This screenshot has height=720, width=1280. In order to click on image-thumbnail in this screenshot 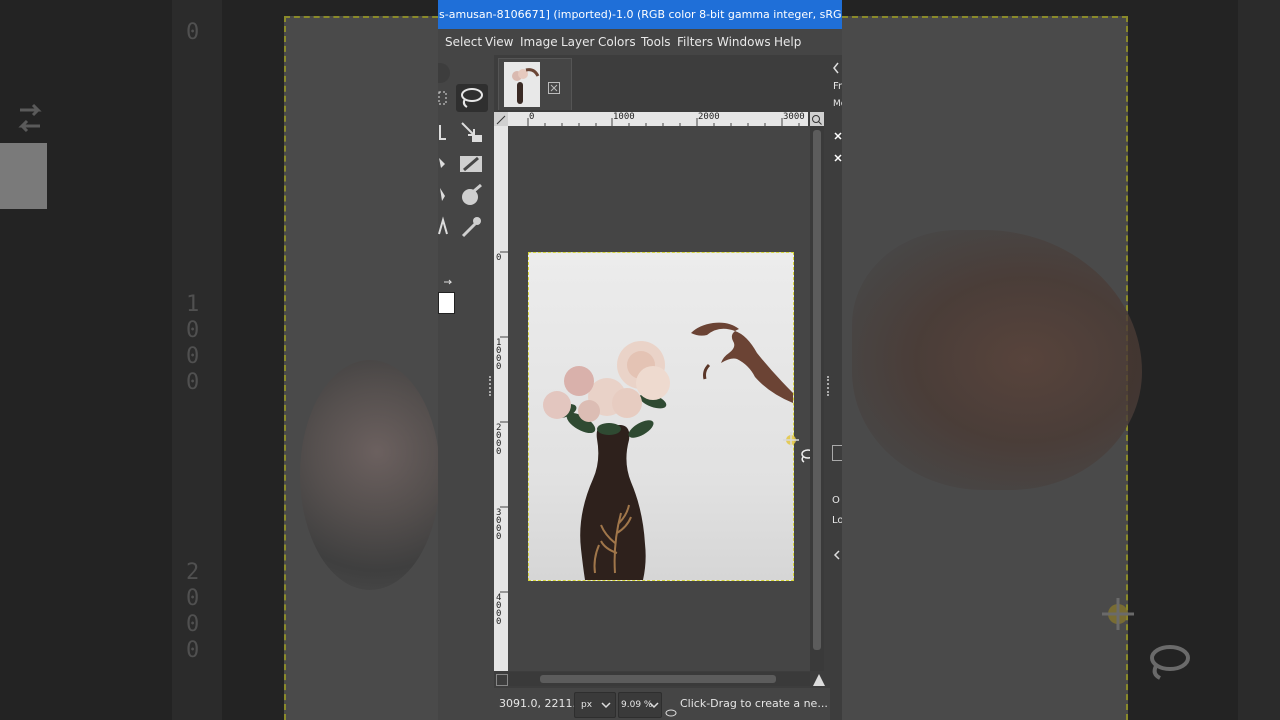, I will do `click(522, 84)`.